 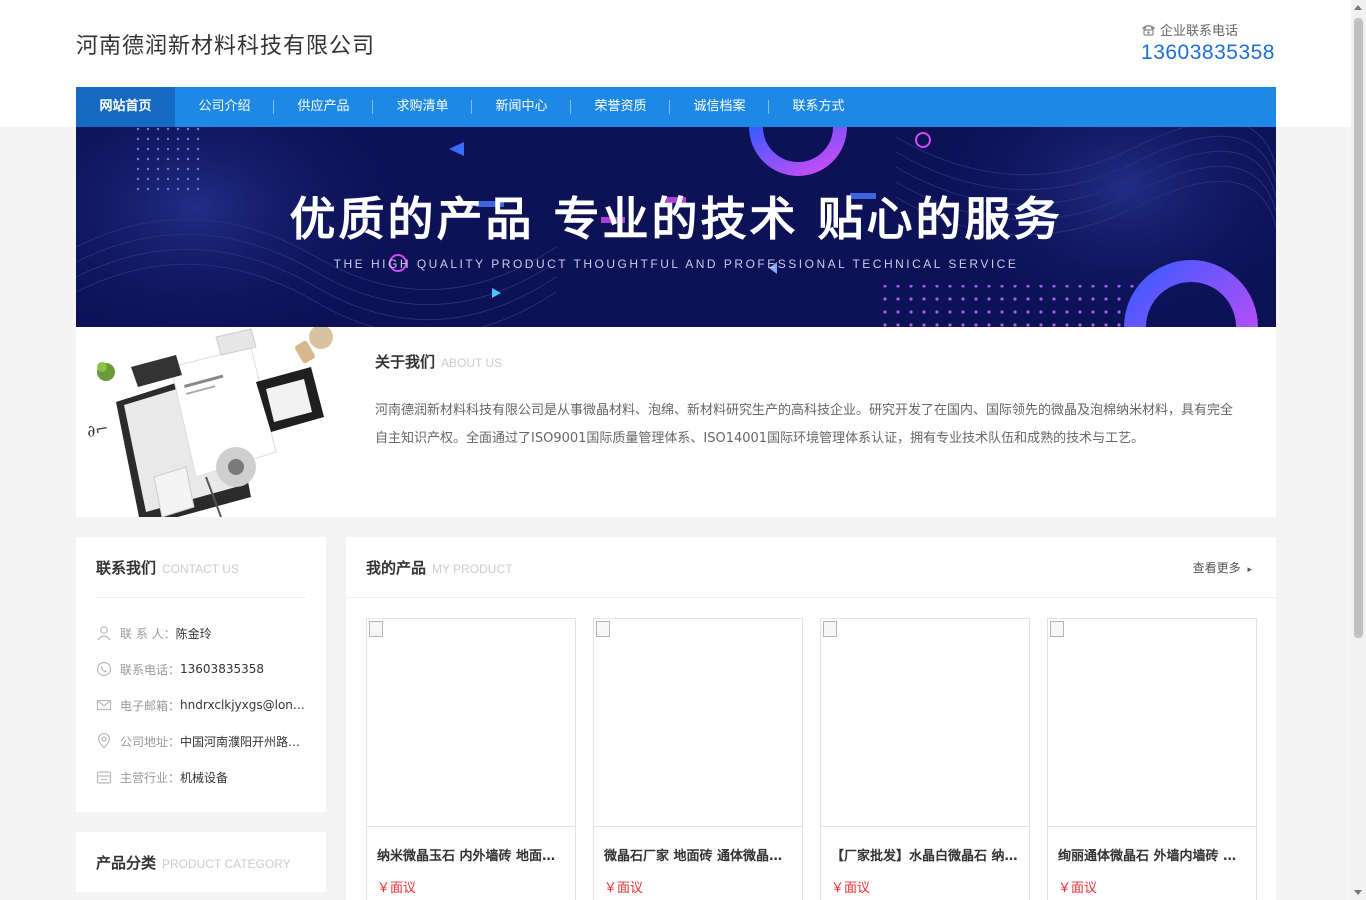 I want to click on contact-row-phone: 联系电话： 13603835358, so click(x=203, y=669).